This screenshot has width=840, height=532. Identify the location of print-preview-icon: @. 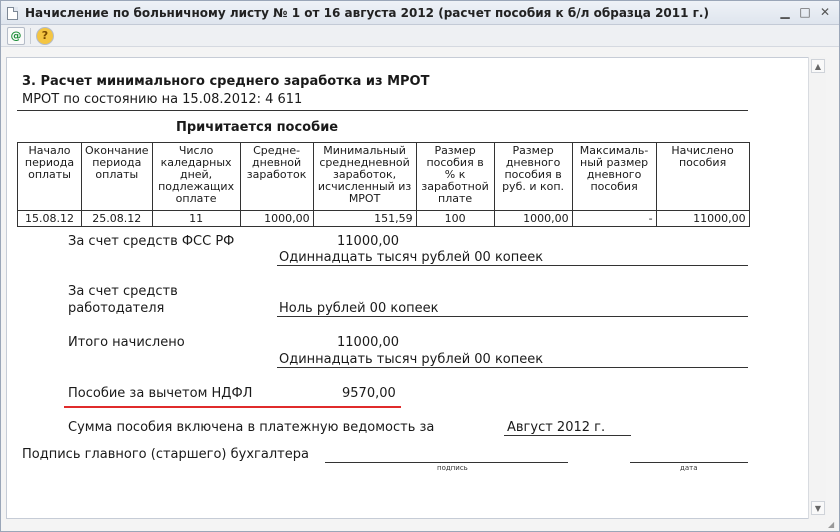
(16, 36).